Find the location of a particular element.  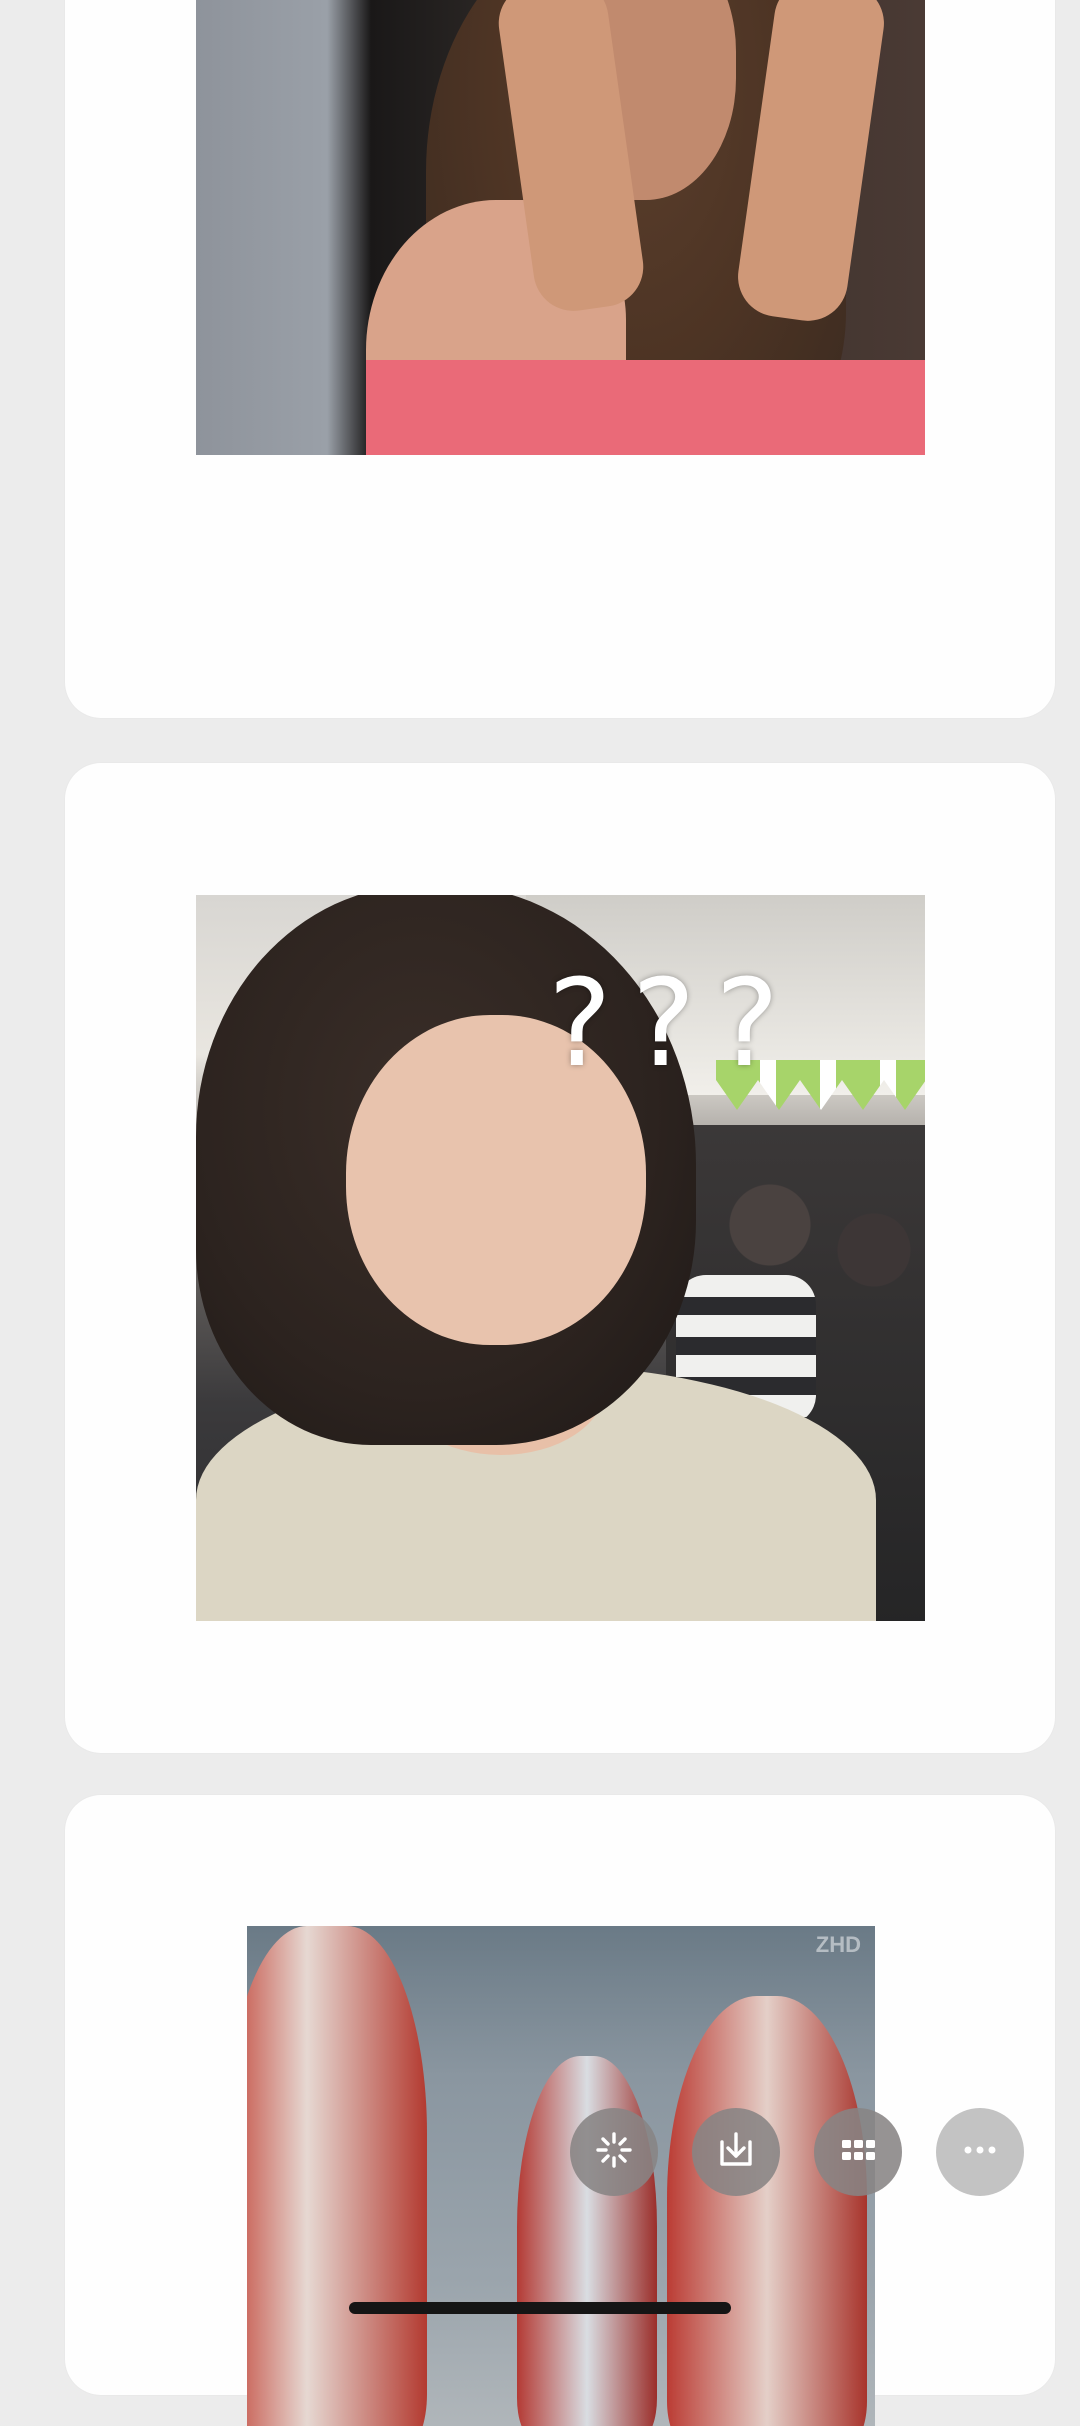

download-icon is located at coordinates (736, 2152).